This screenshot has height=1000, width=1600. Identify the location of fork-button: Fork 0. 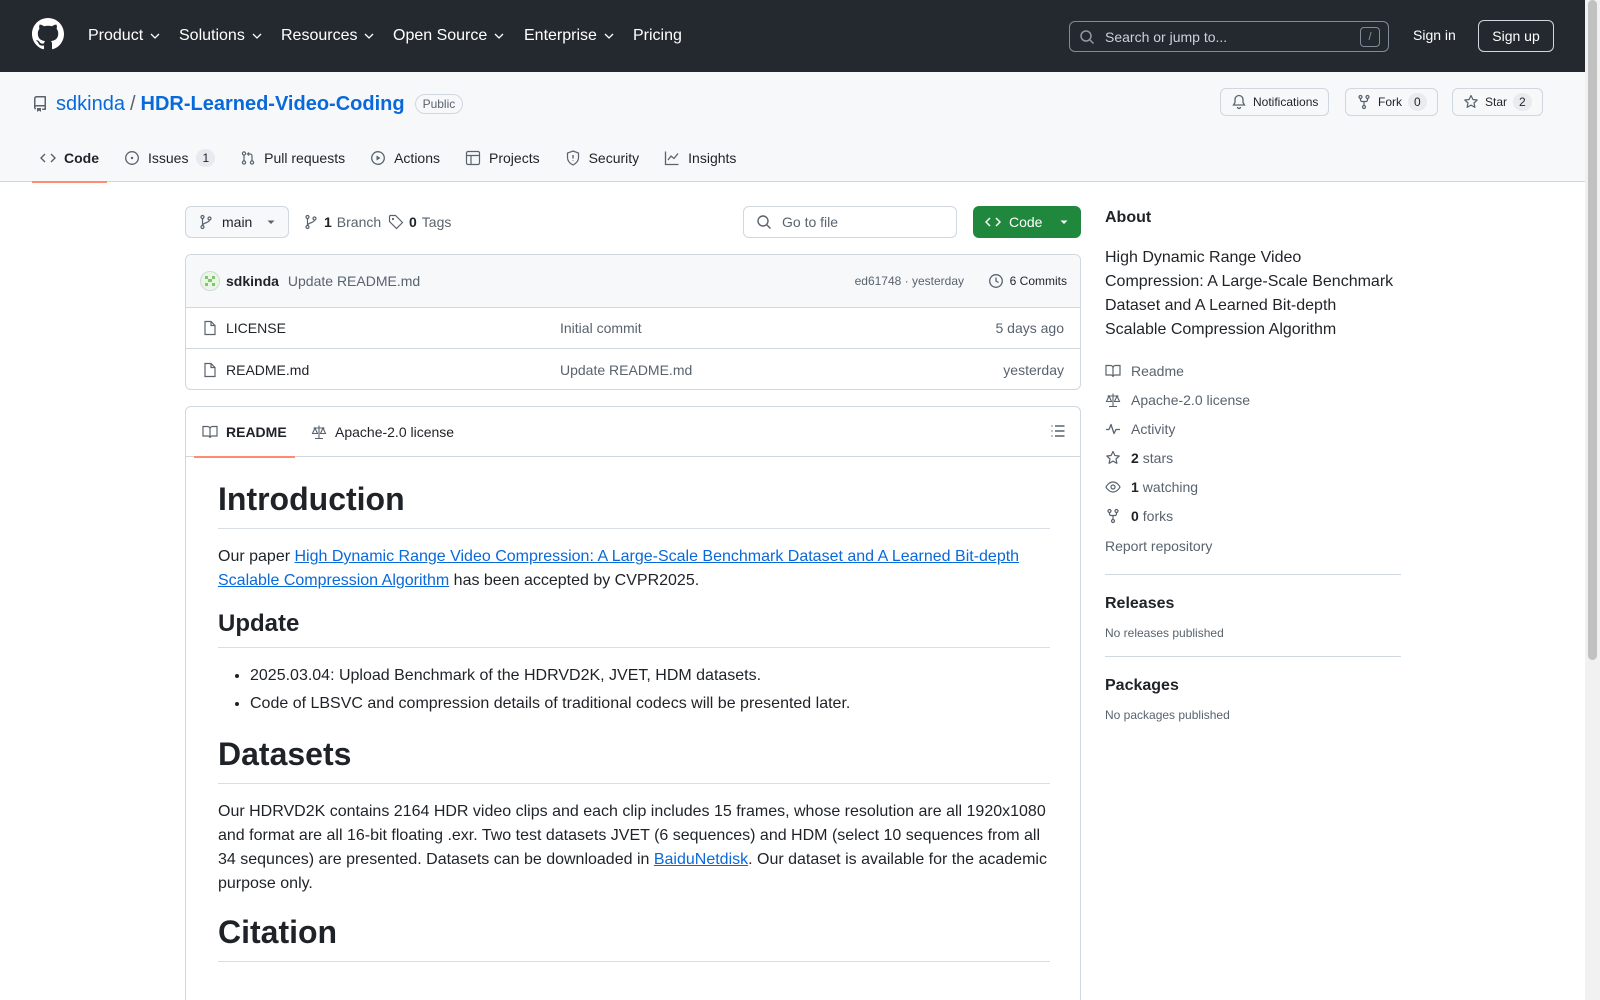
(1391, 102).